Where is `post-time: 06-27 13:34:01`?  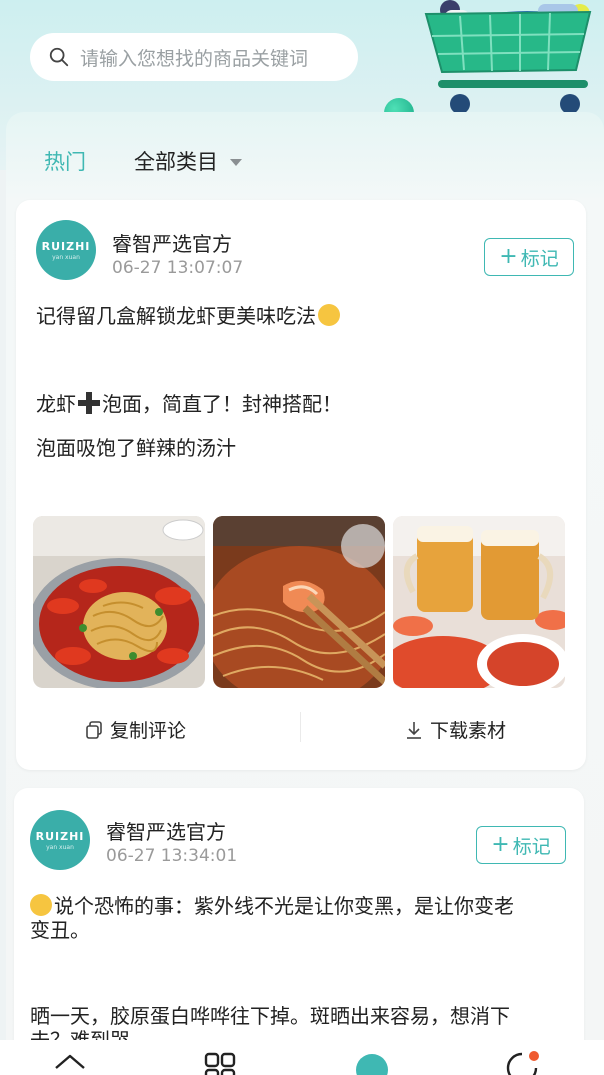 post-time: 06-27 13:34:01 is located at coordinates (172, 856).